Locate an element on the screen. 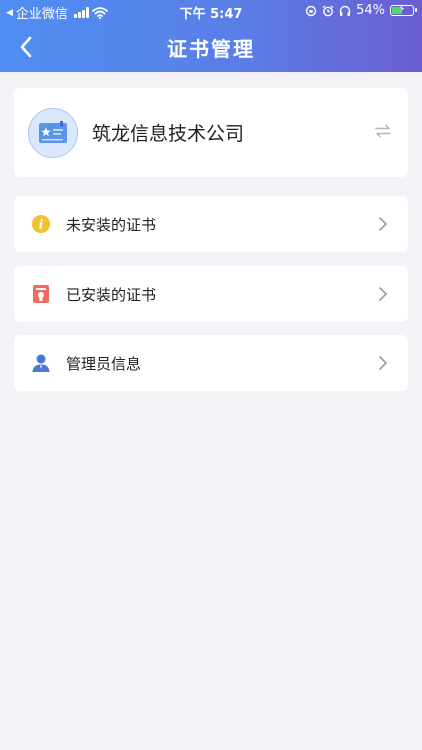  carrier-label: 企业微信 is located at coordinates (41, 14).